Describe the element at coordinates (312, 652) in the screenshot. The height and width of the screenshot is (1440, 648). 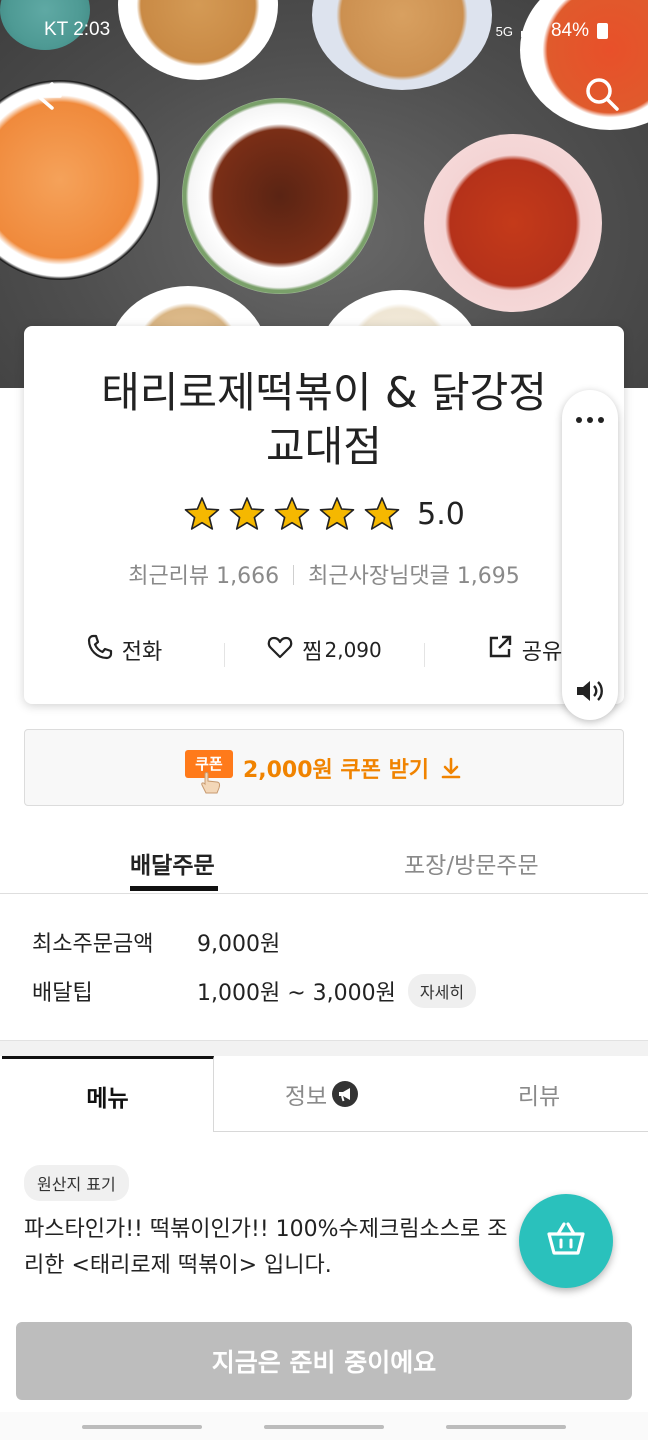
I see `favorite-label: 찜` at that location.